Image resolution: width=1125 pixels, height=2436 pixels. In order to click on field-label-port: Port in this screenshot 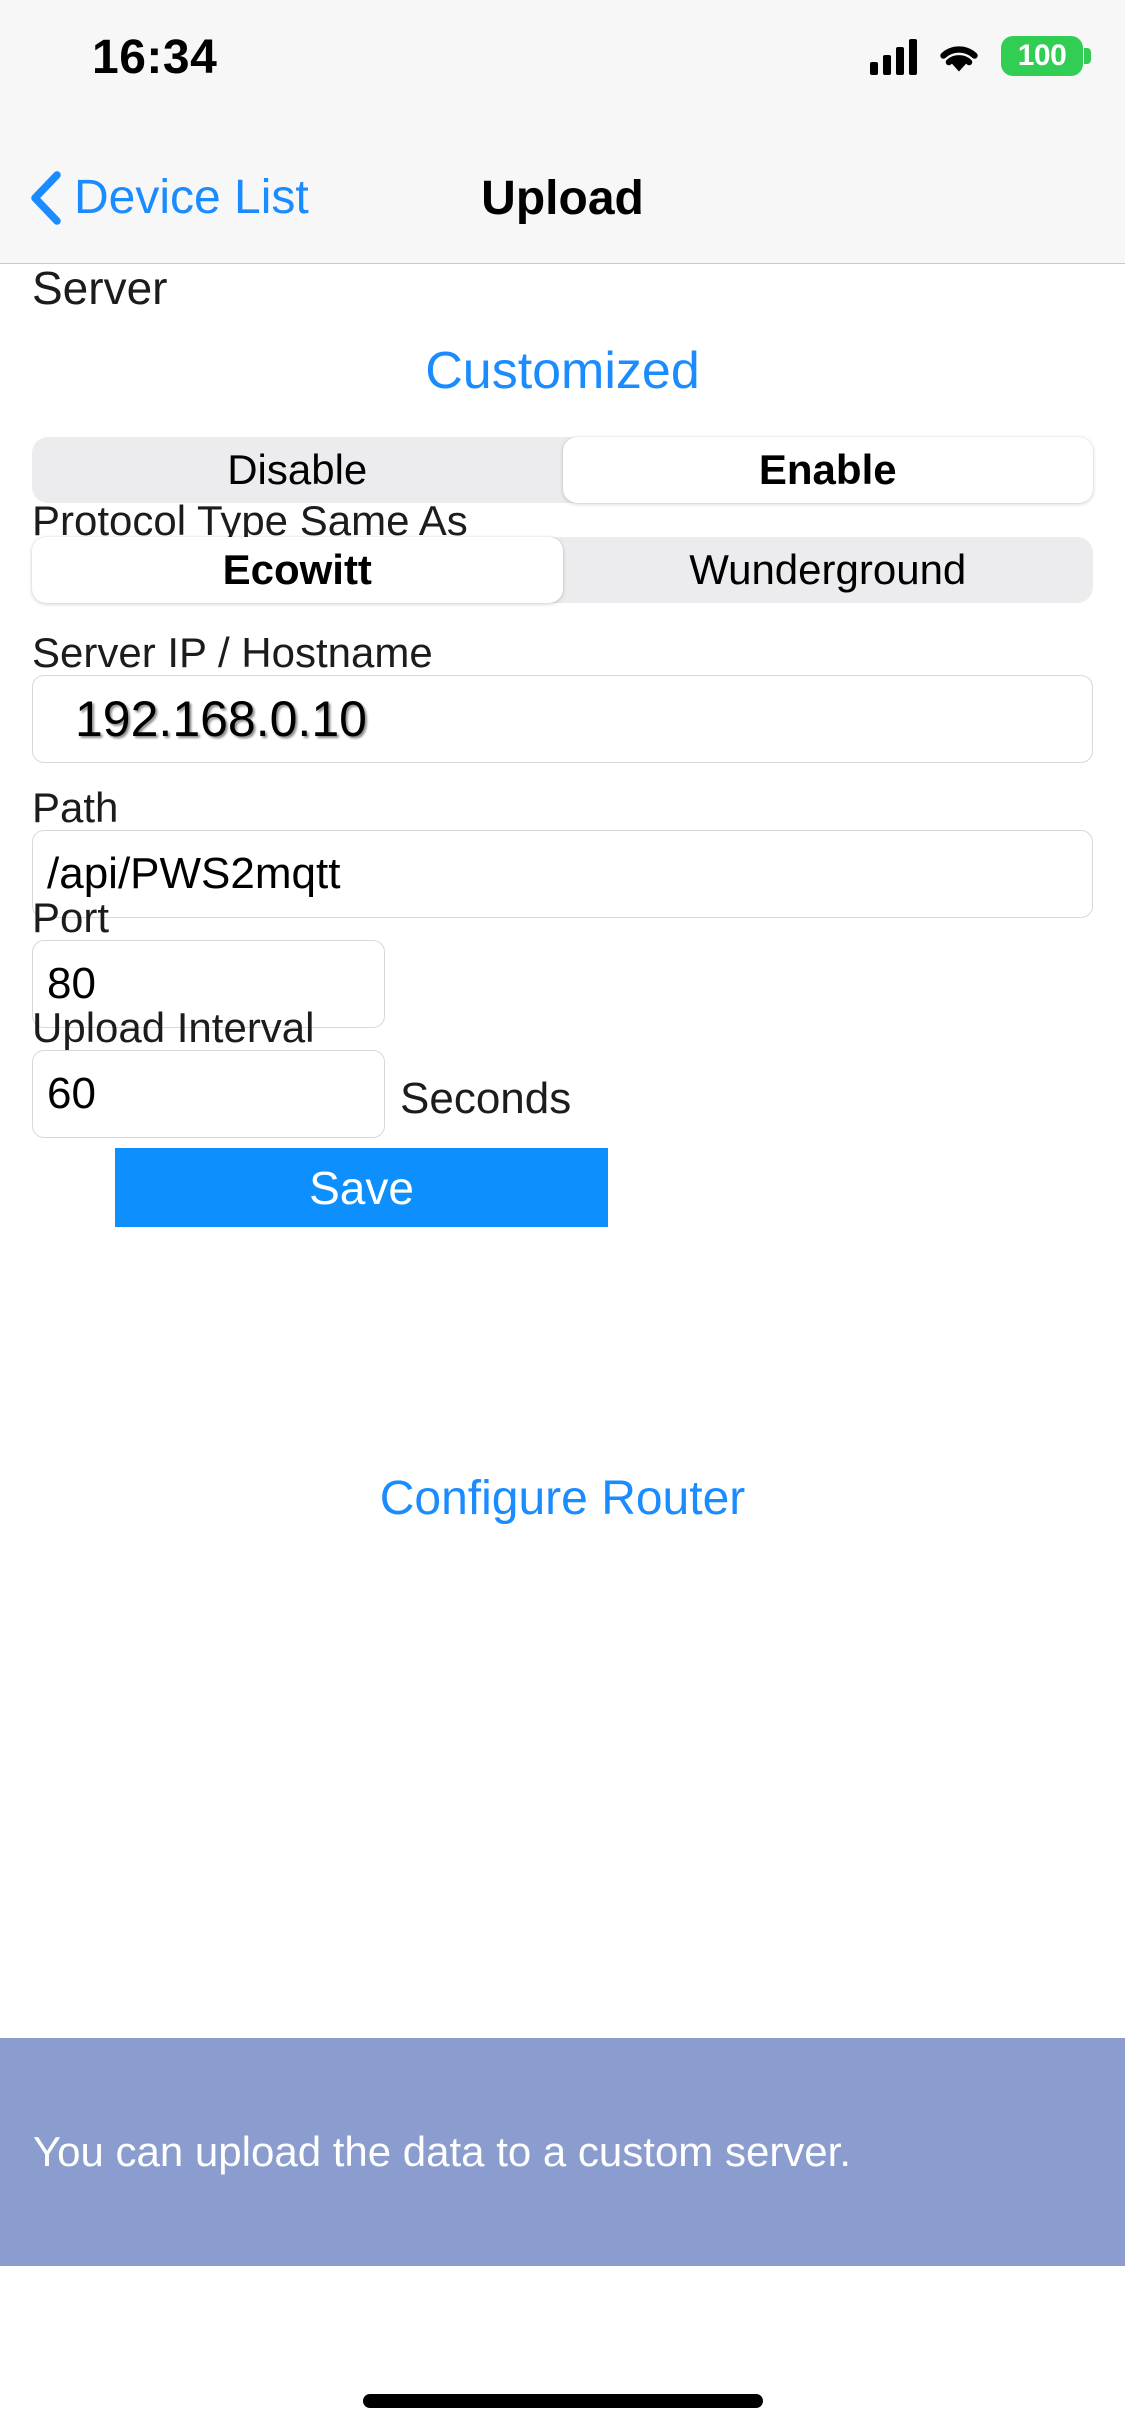, I will do `click(71, 917)`.